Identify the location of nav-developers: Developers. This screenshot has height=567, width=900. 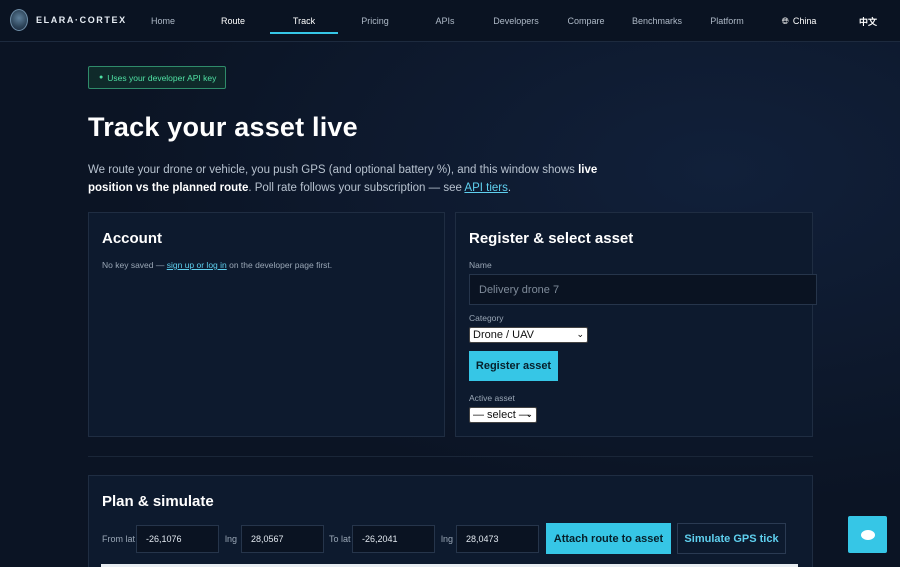
(516, 21).